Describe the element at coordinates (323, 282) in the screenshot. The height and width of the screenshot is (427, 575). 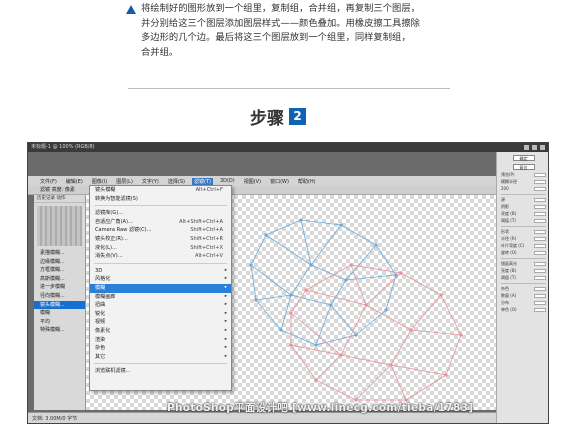
I see `blue-polygon-network` at that location.